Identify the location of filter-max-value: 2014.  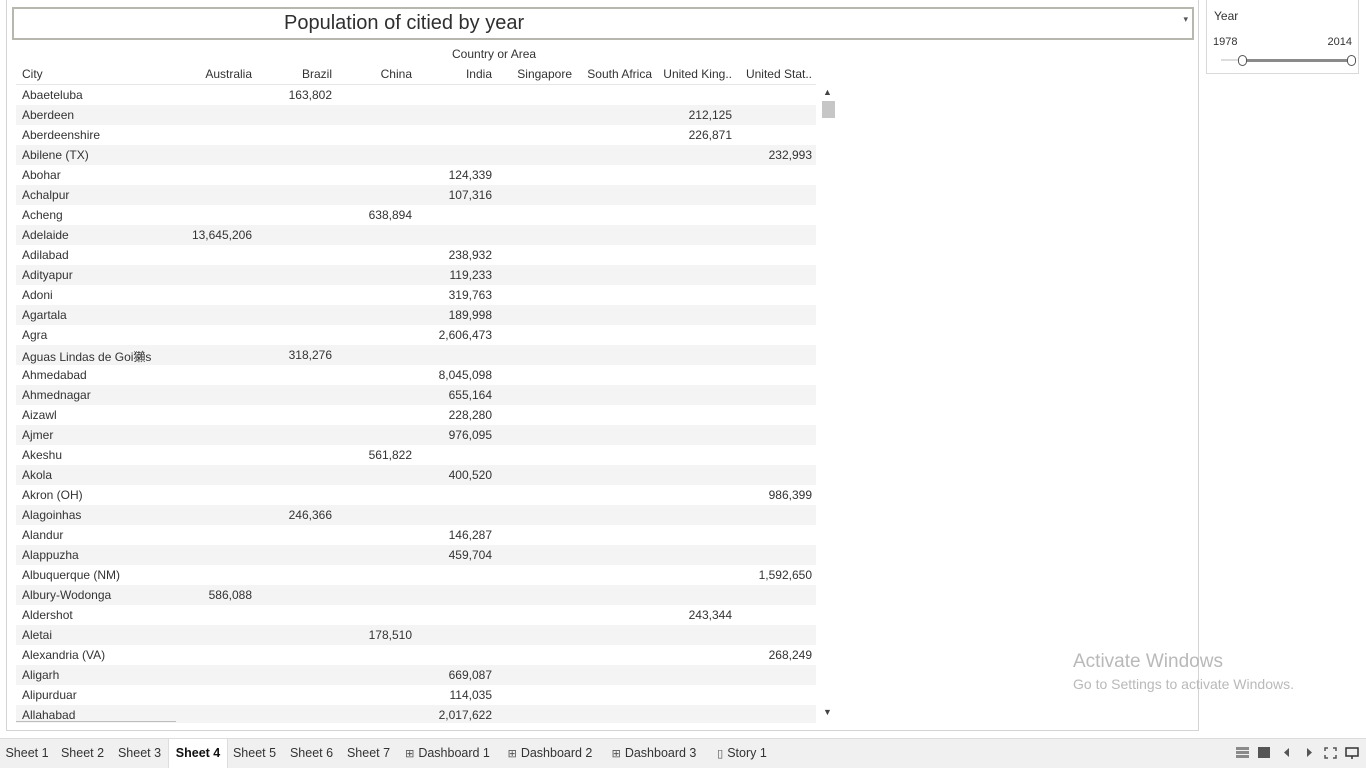
(1339, 42).